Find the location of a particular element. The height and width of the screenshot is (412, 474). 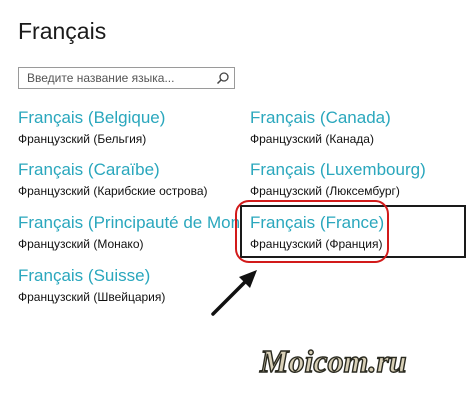

svg-text: Moicom.ru is located at coordinates (333, 361).